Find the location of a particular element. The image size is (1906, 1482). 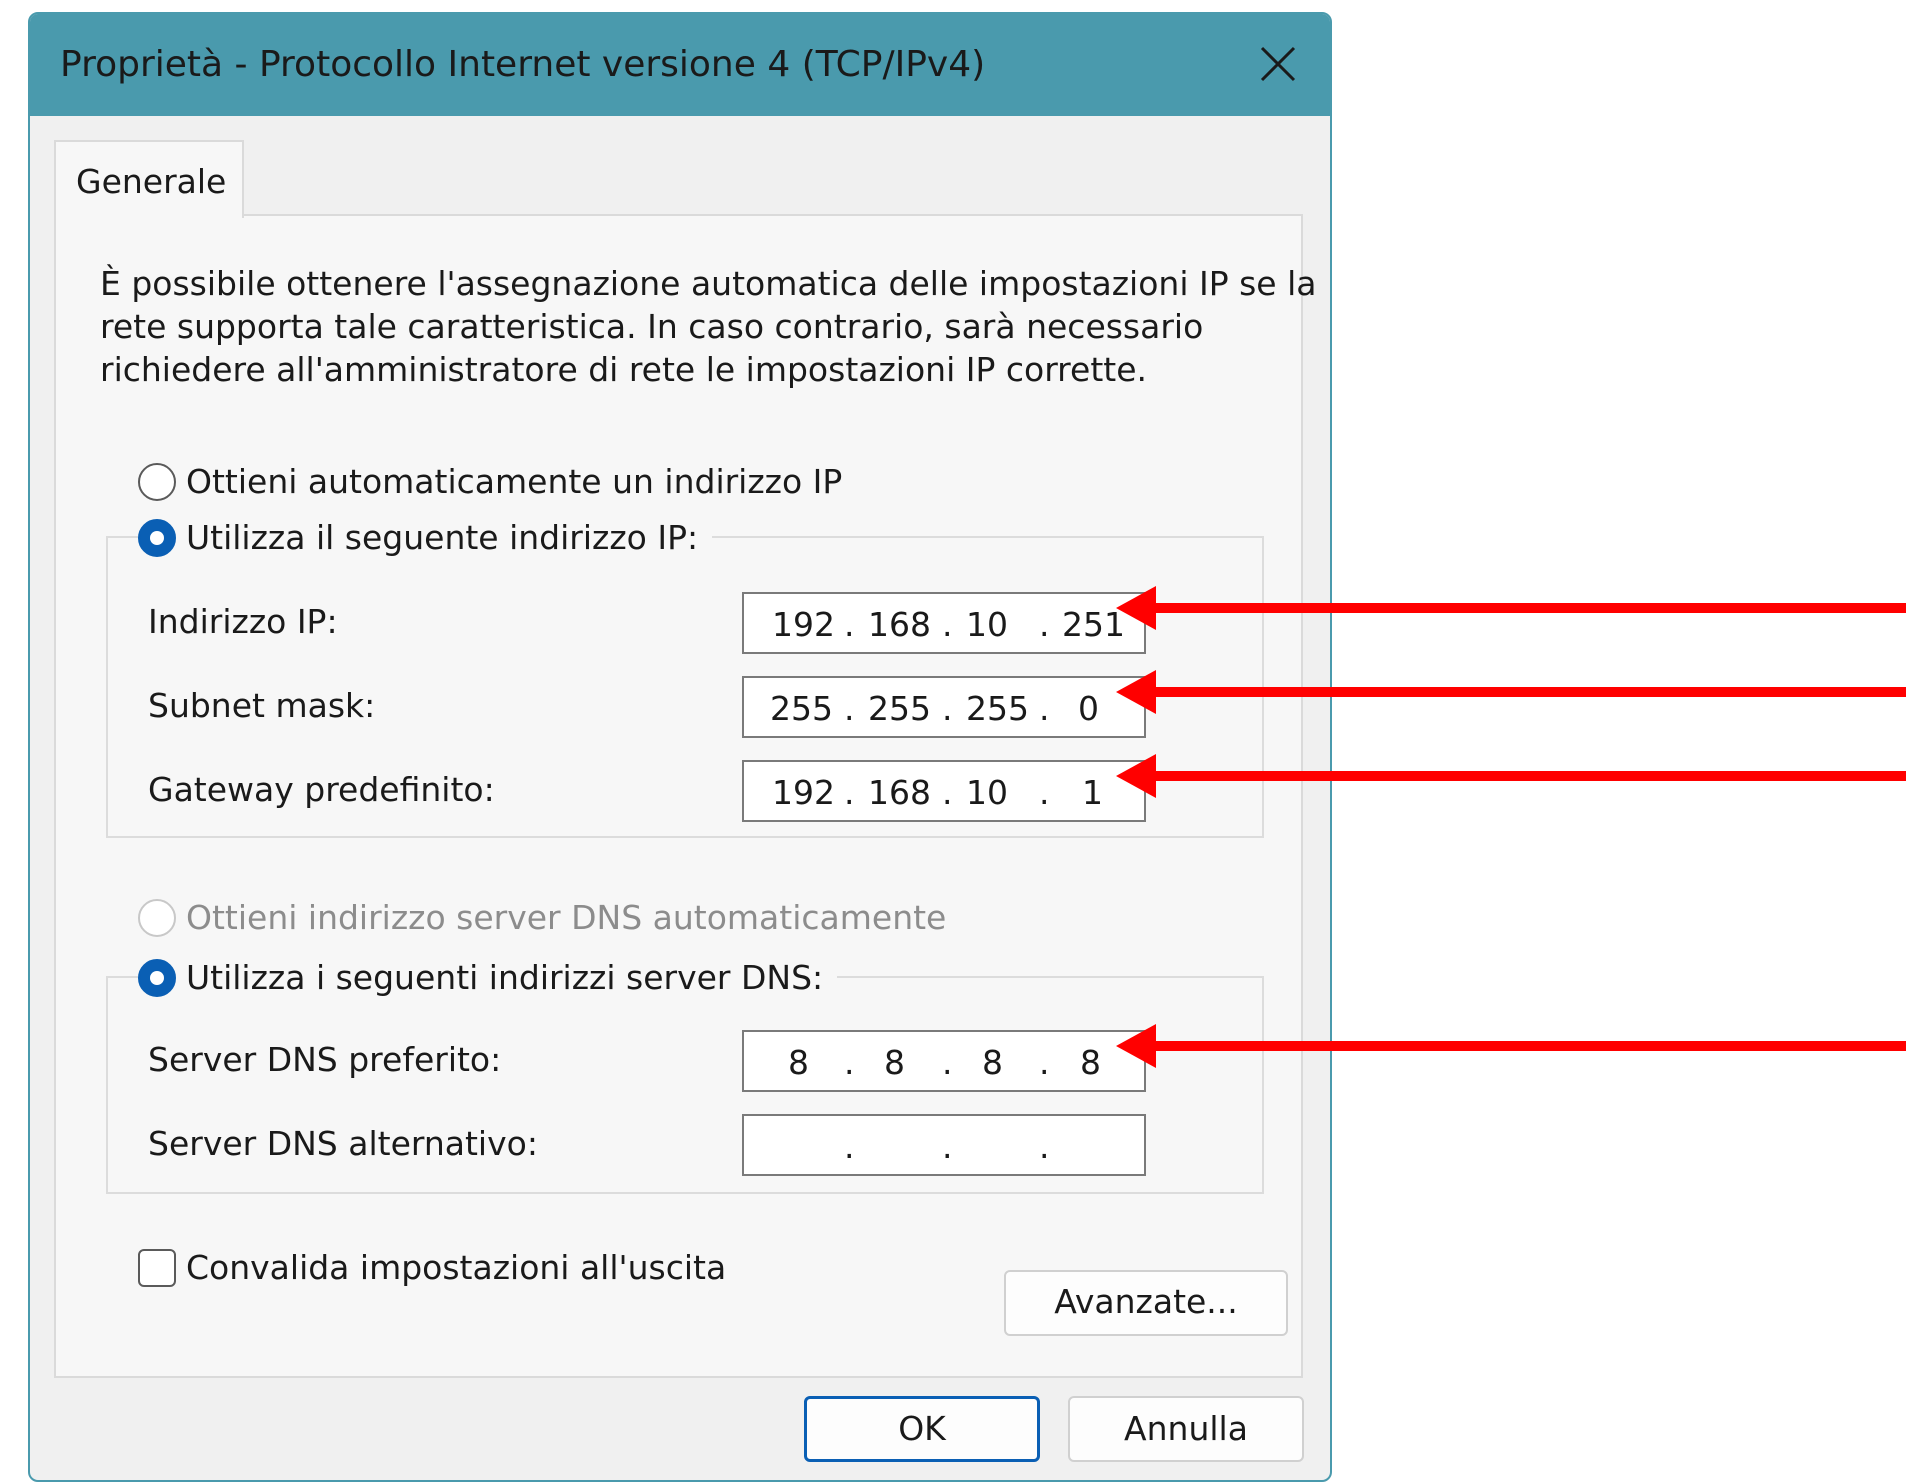

dns-preferred-octet-2: 8 is located at coordinates (894, 1062).